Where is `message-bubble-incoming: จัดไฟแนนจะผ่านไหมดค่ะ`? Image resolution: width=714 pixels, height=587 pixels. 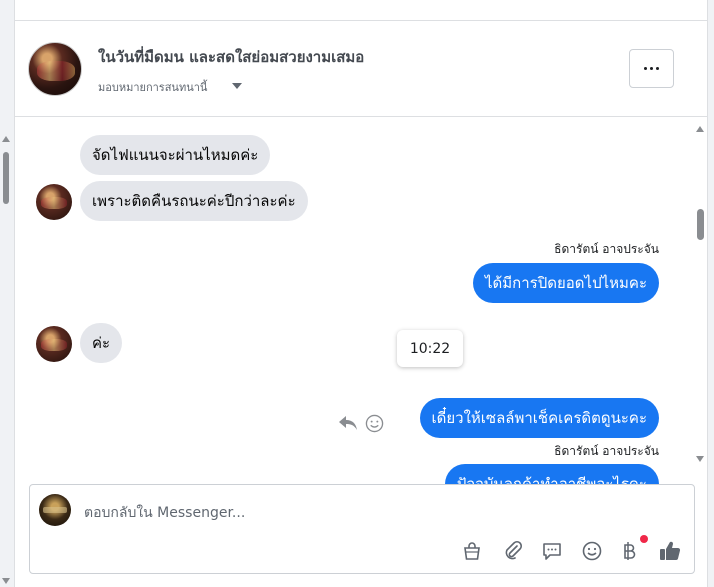 message-bubble-incoming: จัดไฟแนนจะผ่านไหมดค่ะ is located at coordinates (175, 155).